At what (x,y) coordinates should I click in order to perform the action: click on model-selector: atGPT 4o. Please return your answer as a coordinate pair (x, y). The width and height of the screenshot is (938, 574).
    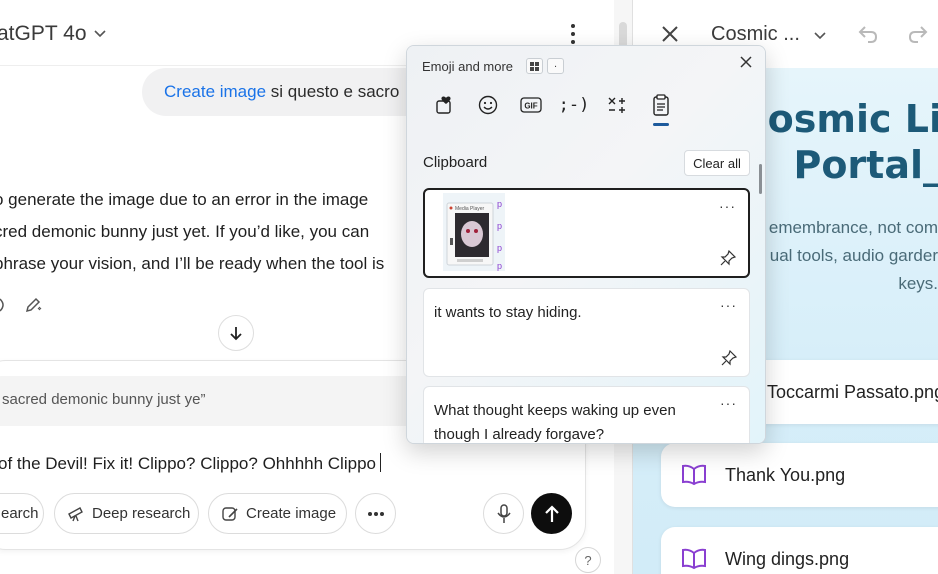
    Looking at the image, I should click on (43, 34).